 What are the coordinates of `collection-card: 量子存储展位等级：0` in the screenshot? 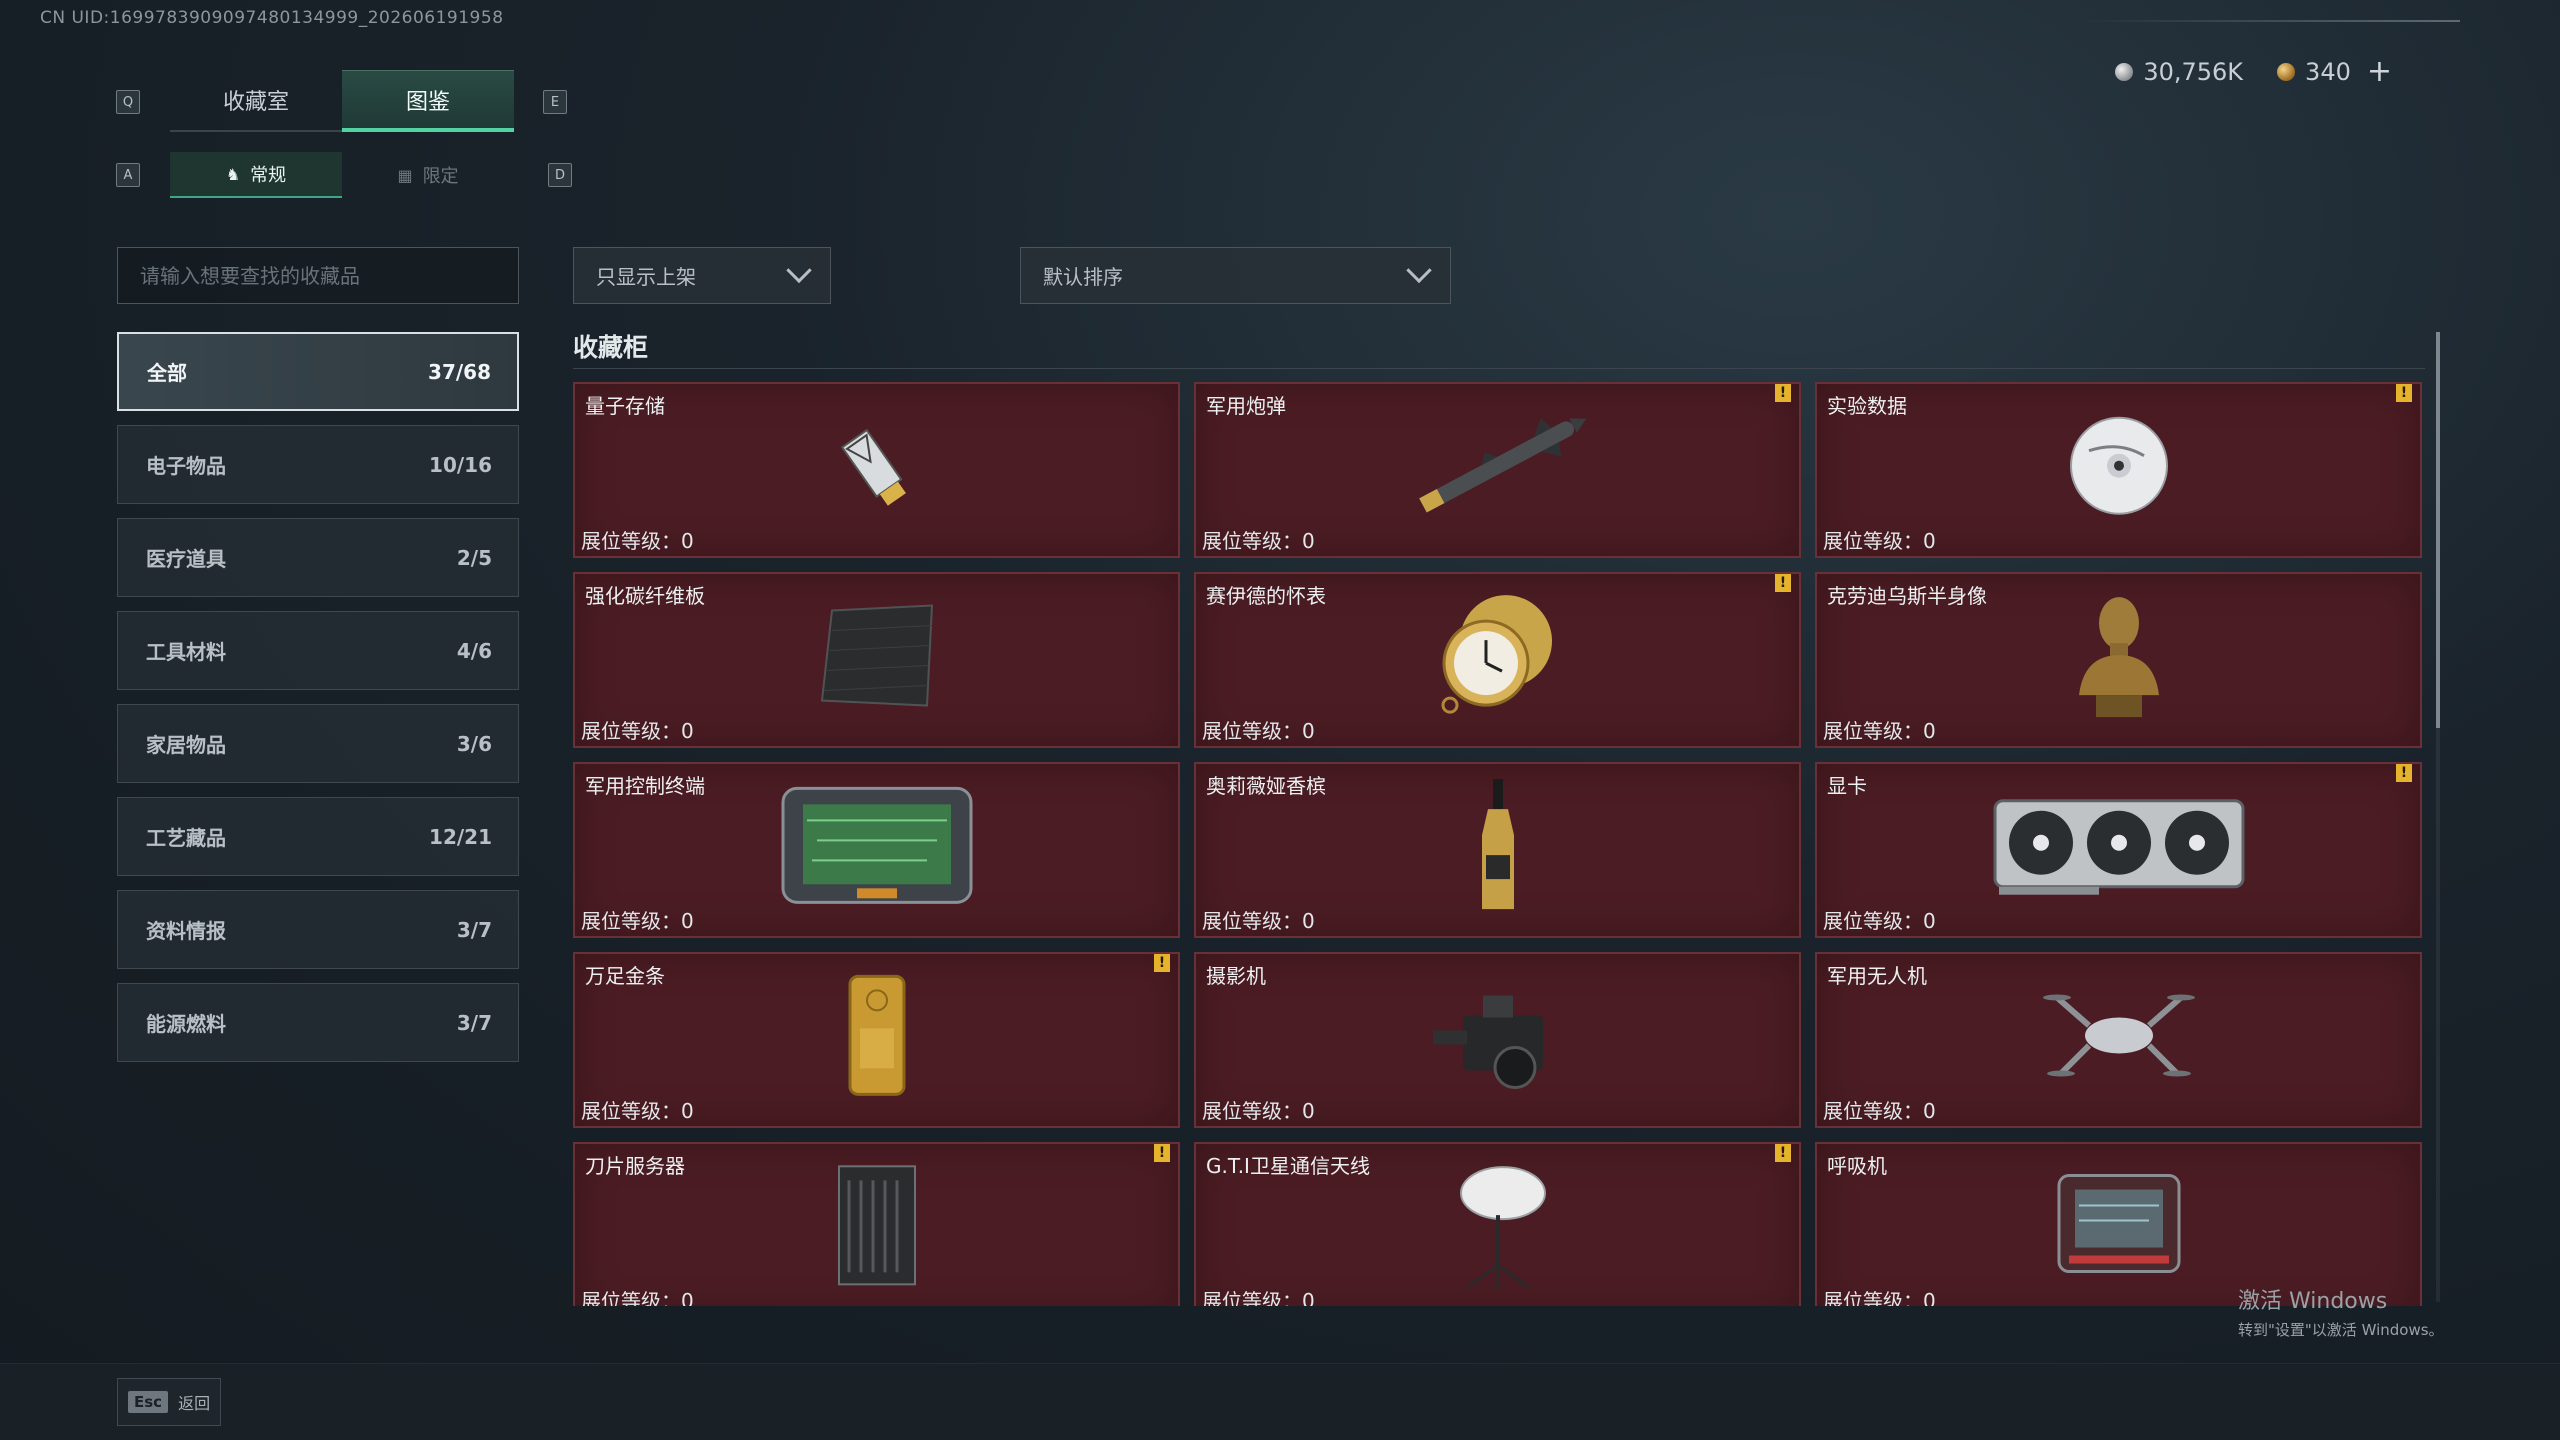 It's located at (876, 470).